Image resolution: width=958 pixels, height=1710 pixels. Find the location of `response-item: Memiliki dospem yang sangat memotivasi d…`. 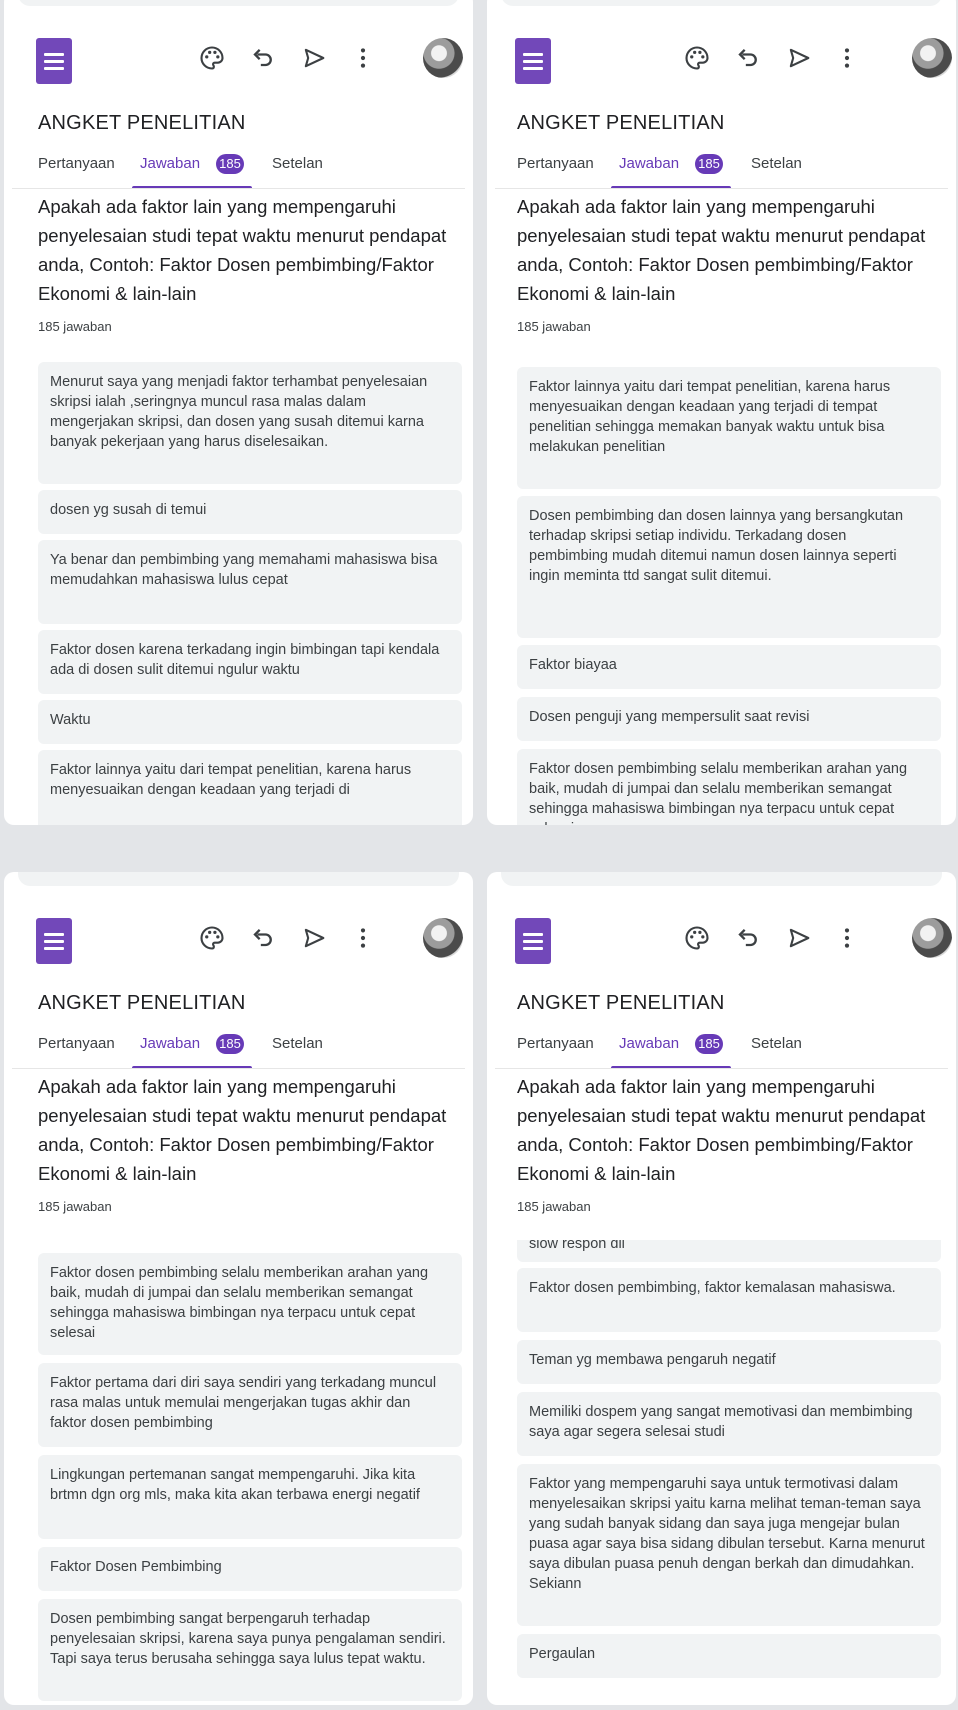

response-item: Memiliki dospem yang sangat memotivasi d… is located at coordinates (729, 1424).